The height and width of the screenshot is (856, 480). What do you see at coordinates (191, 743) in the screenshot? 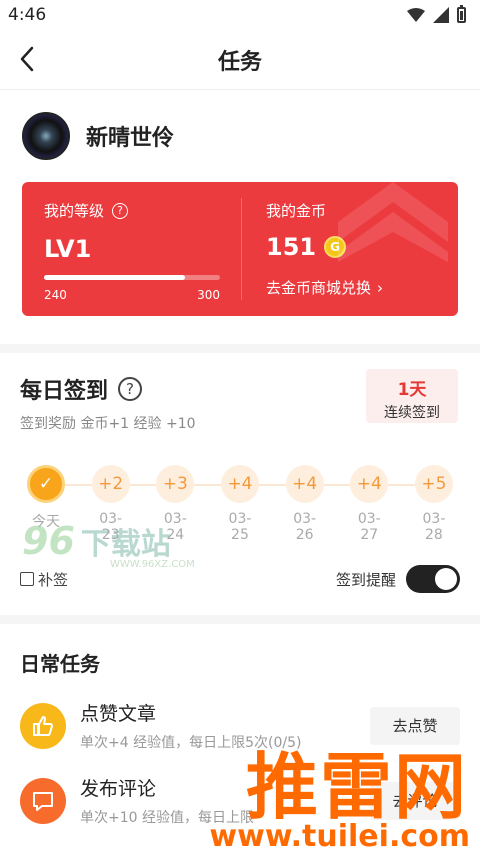
I see `task-desc: 单次+4 经验值，每日上限5次(0/5)` at bounding box center [191, 743].